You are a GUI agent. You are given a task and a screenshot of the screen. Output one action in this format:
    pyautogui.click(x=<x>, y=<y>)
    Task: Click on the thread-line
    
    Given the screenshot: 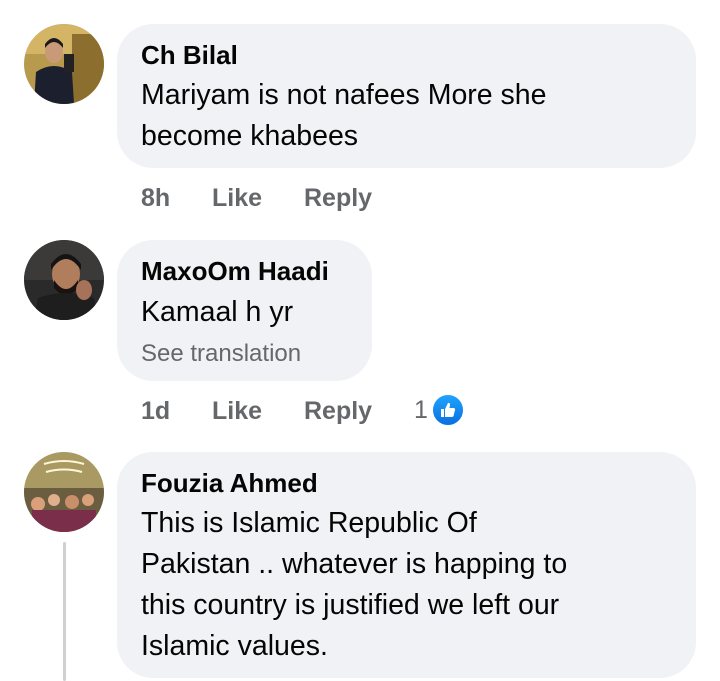 What is the action you would take?
    pyautogui.click(x=64, y=611)
    